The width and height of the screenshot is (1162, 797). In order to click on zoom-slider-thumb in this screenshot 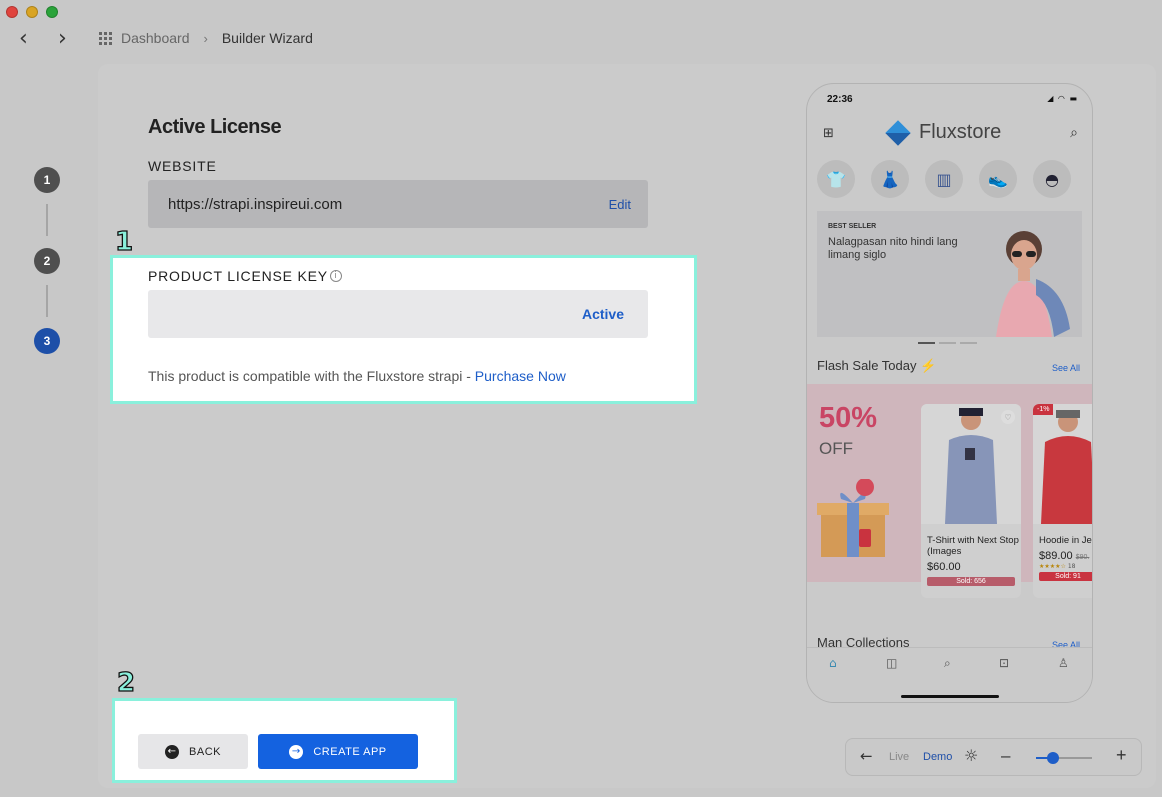, I will do `click(1052, 758)`.